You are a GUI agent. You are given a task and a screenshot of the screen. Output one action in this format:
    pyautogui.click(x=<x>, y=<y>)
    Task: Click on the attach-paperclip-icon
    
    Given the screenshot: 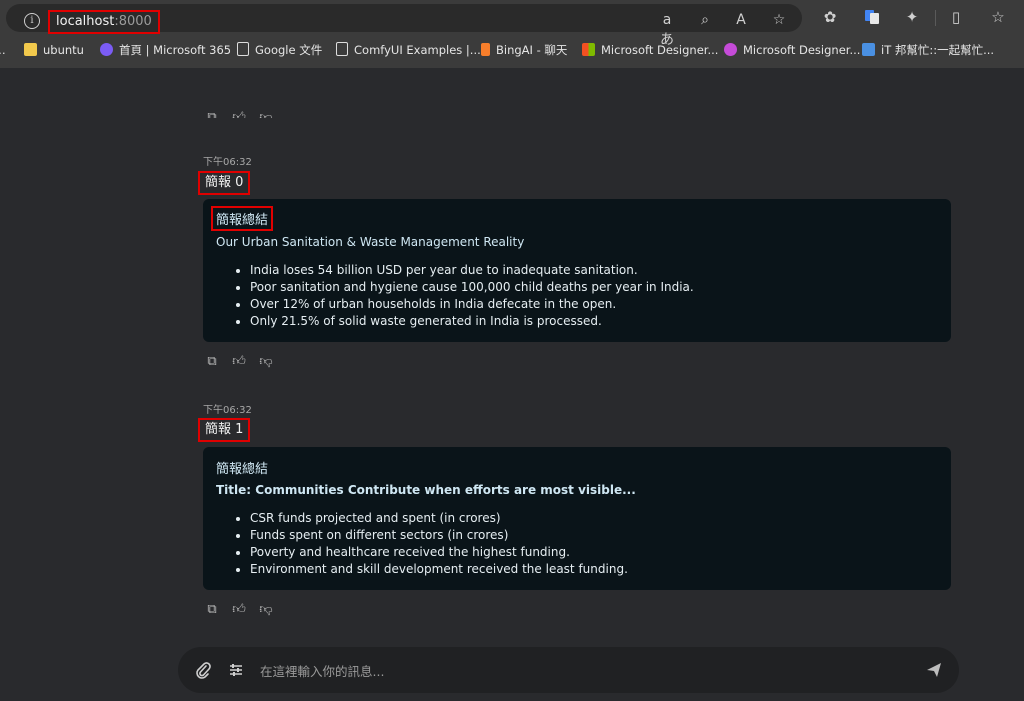 What is the action you would take?
    pyautogui.click(x=203, y=670)
    